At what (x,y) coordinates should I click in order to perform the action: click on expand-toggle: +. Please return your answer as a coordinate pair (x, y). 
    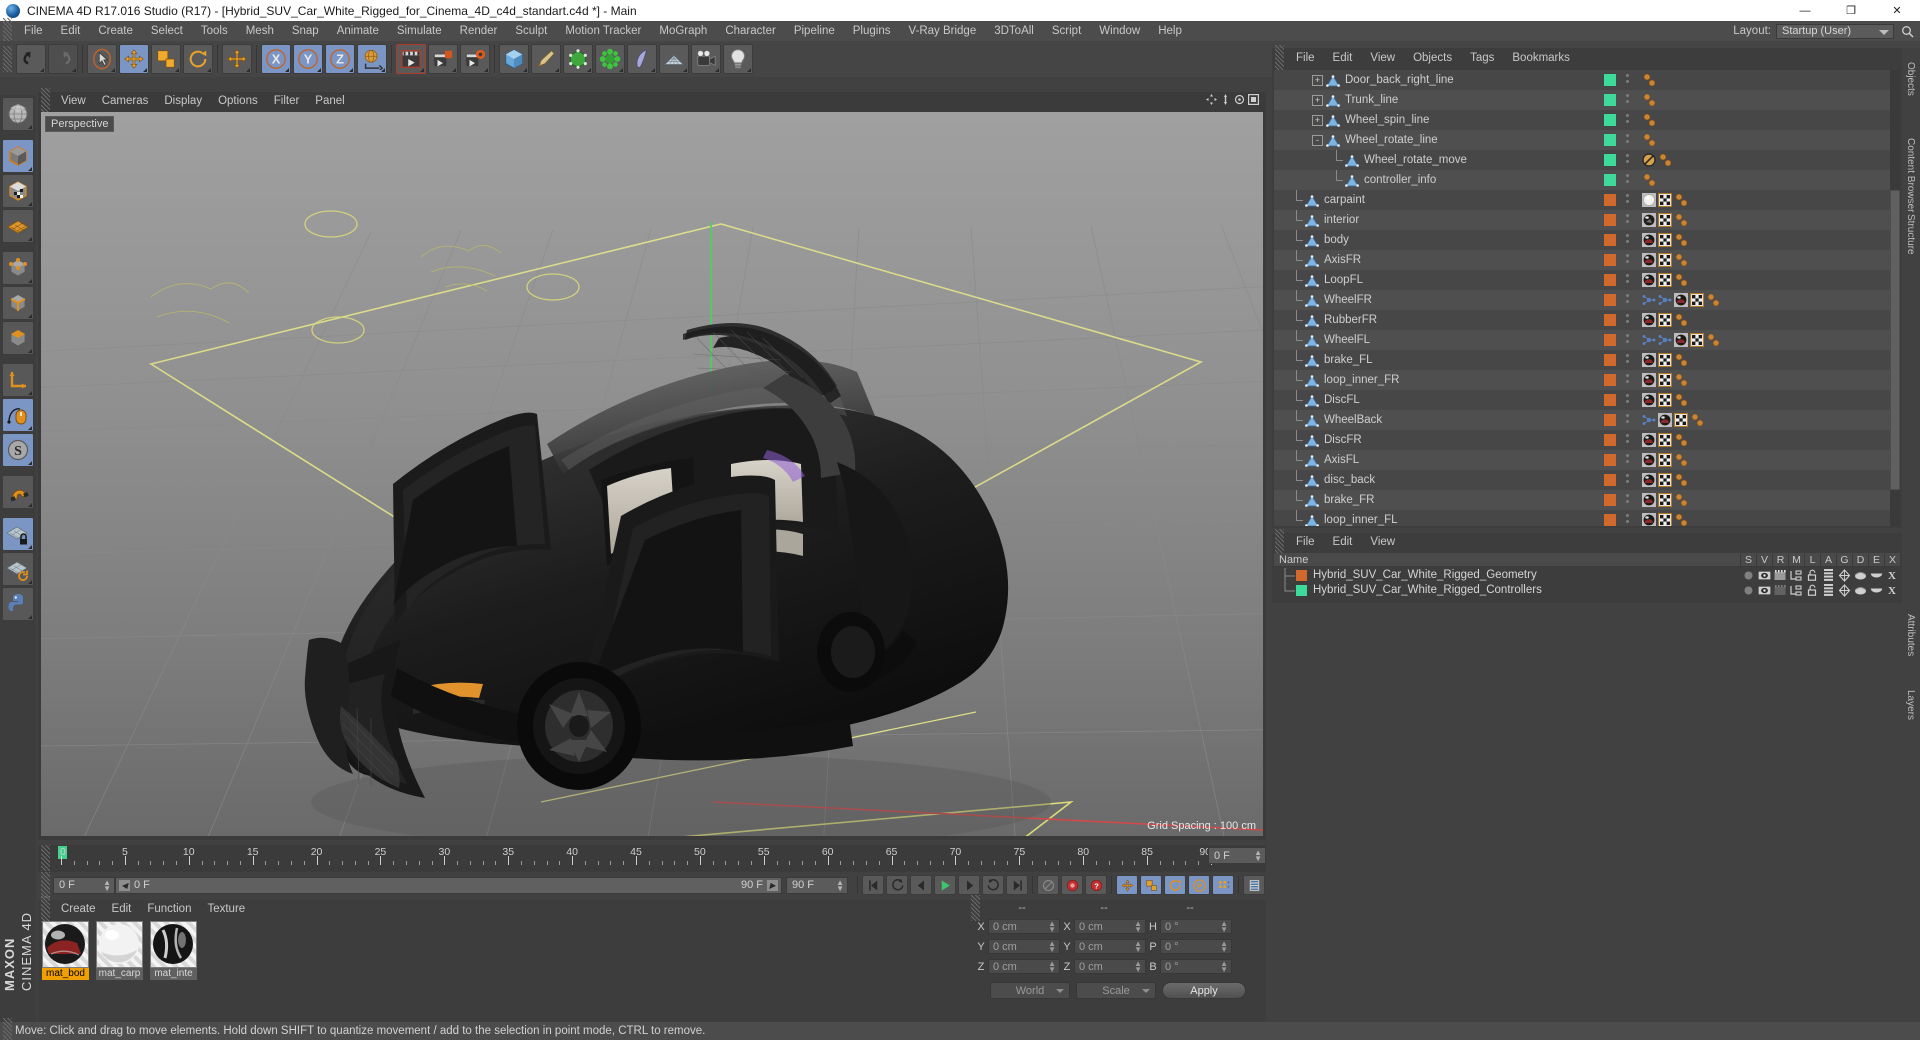
    Looking at the image, I should click on (1317, 80).